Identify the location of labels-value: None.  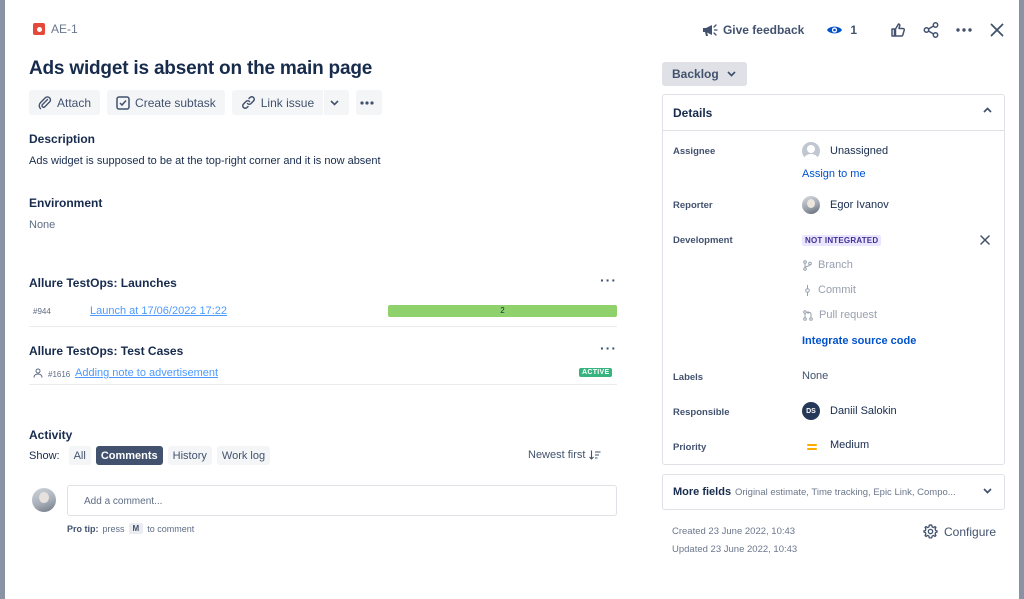
(815, 376).